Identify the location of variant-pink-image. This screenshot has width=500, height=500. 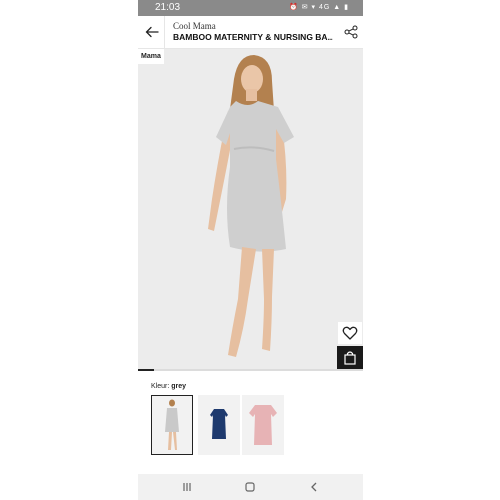
(263, 425).